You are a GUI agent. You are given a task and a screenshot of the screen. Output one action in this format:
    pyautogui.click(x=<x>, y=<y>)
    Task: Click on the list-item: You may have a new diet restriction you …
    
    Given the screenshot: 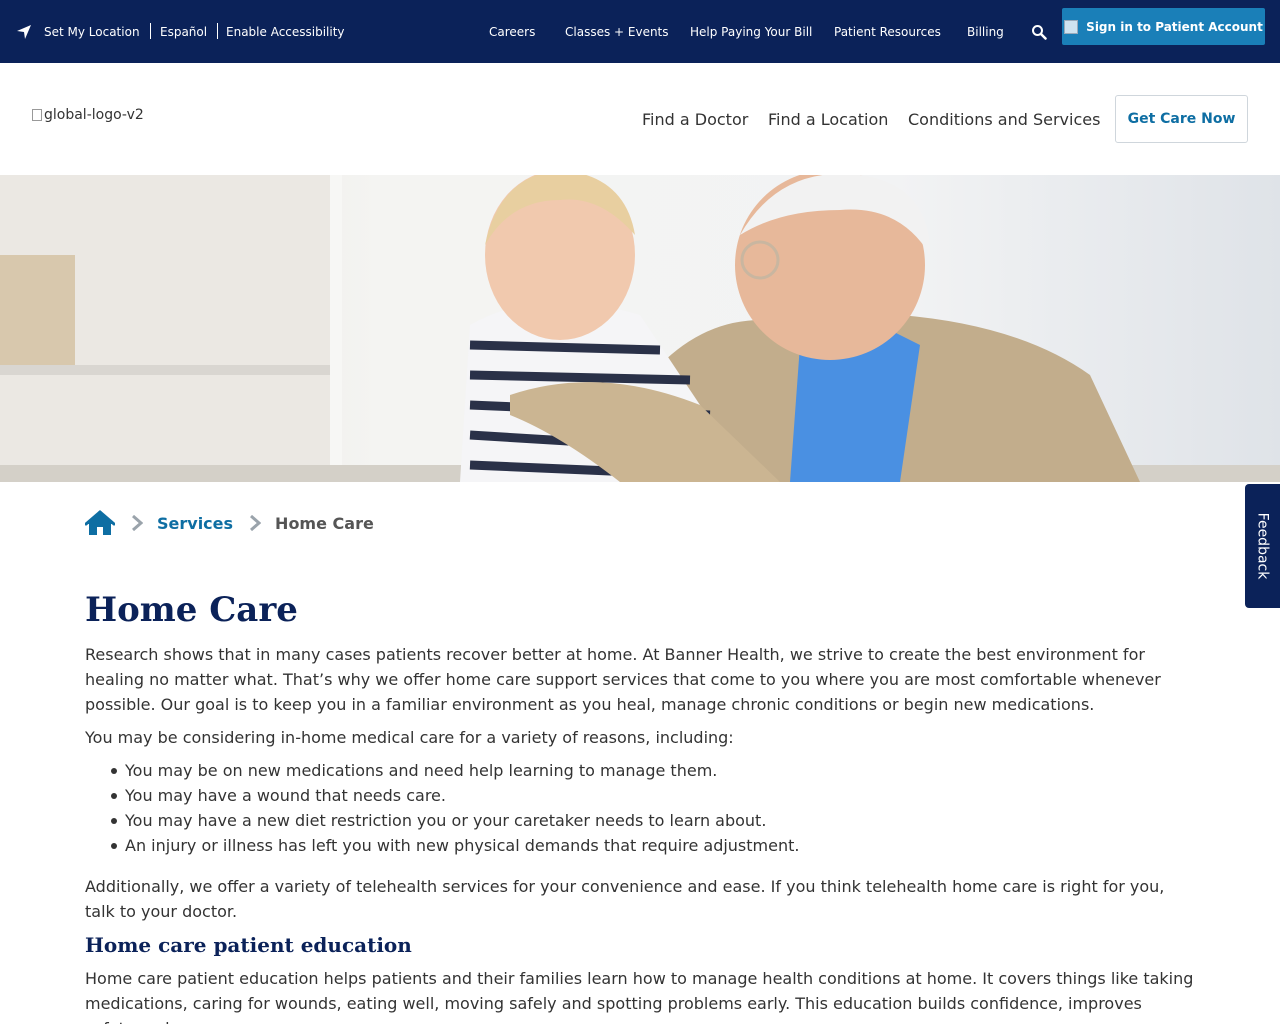 What is the action you would take?
    pyautogui.click(x=652, y=820)
    